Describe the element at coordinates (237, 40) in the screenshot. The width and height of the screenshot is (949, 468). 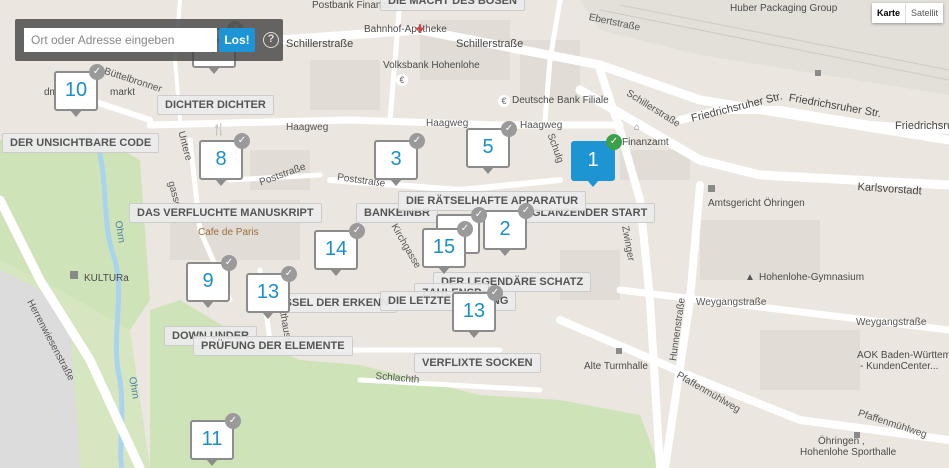
I see `search-button: Los!` at that location.